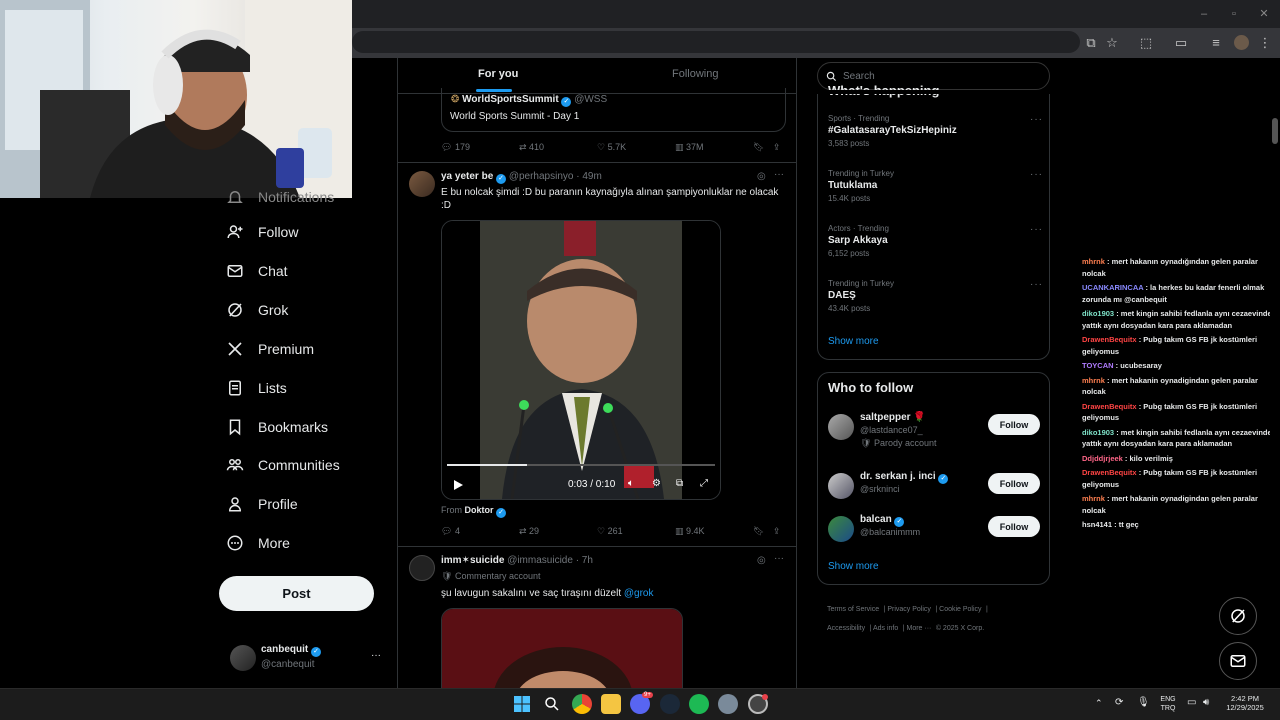 The height and width of the screenshot is (720, 1280). What do you see at coordinates (270, 349) in the screenshot?
I see `nav-item-premium: Premium` at bounding box center [270, 349].